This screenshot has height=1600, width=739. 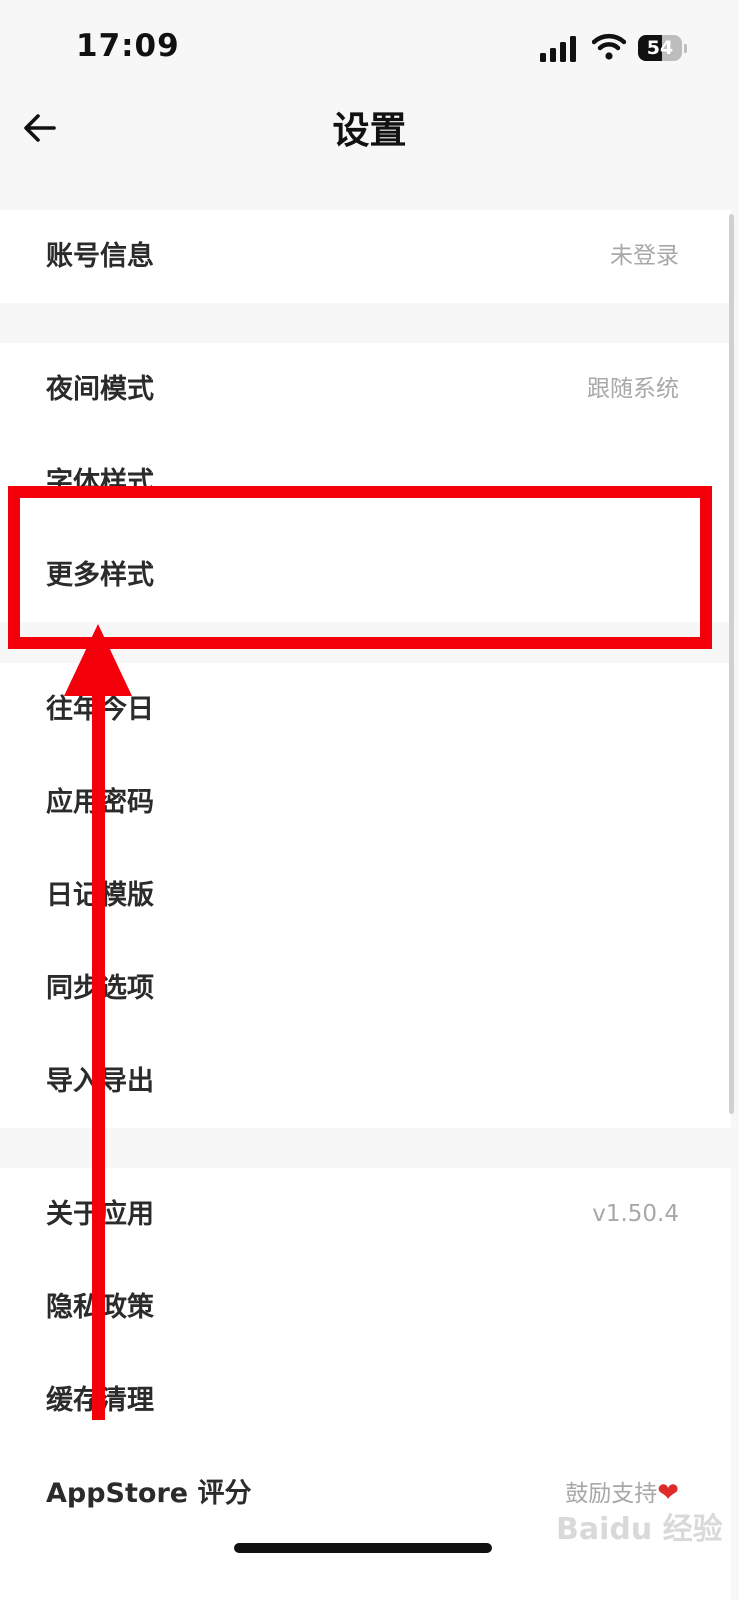 I want to click on annotation-arrow-shaft, so click(x=98, y=1055).